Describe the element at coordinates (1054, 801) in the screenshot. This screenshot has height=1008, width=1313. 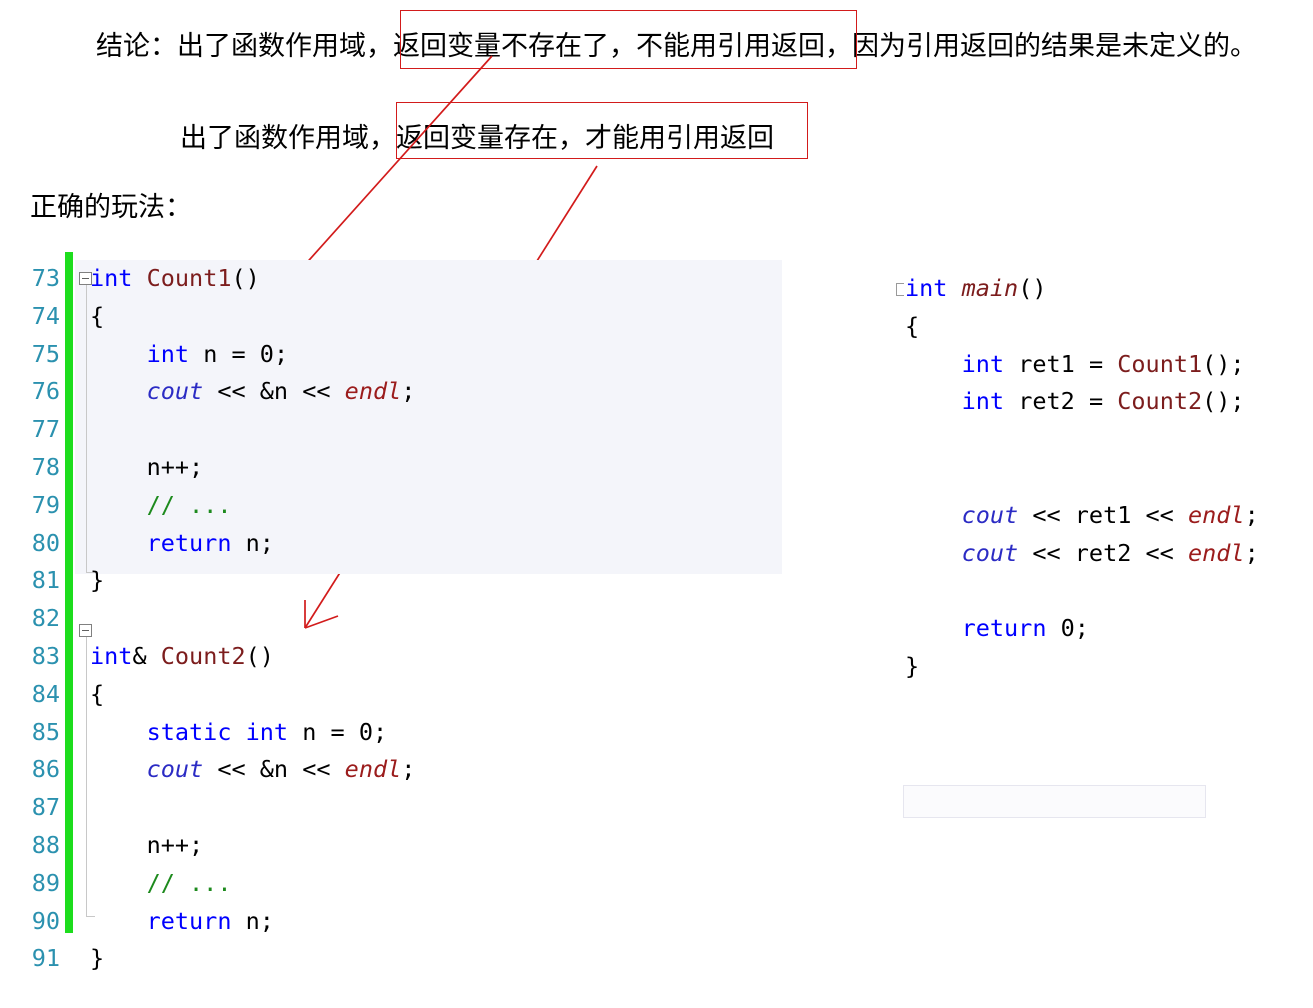
I see `current-line-highlight` at that location.